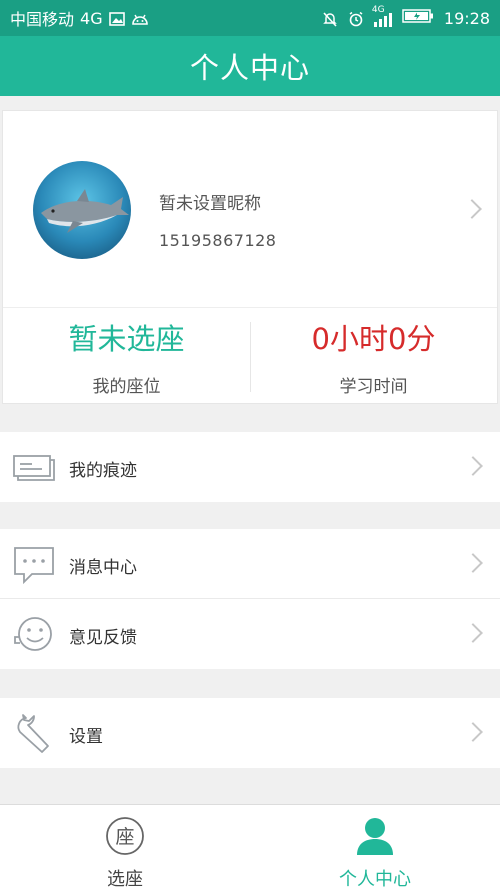  Describe the element at coordinates (34, 733) in the screenshot. I see `wrench-icon` at that location.